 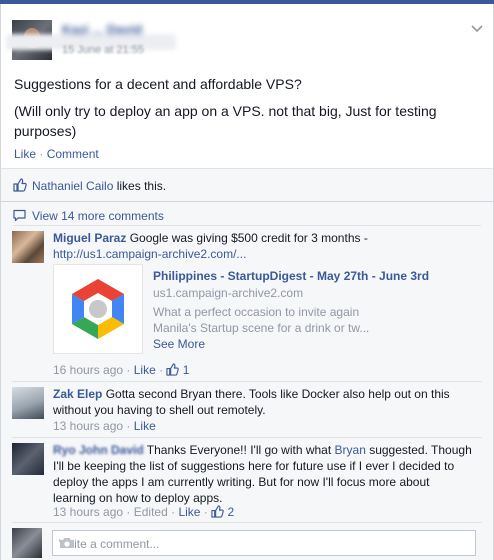 I want to click on camera-icon, so click(x=264, y=544).